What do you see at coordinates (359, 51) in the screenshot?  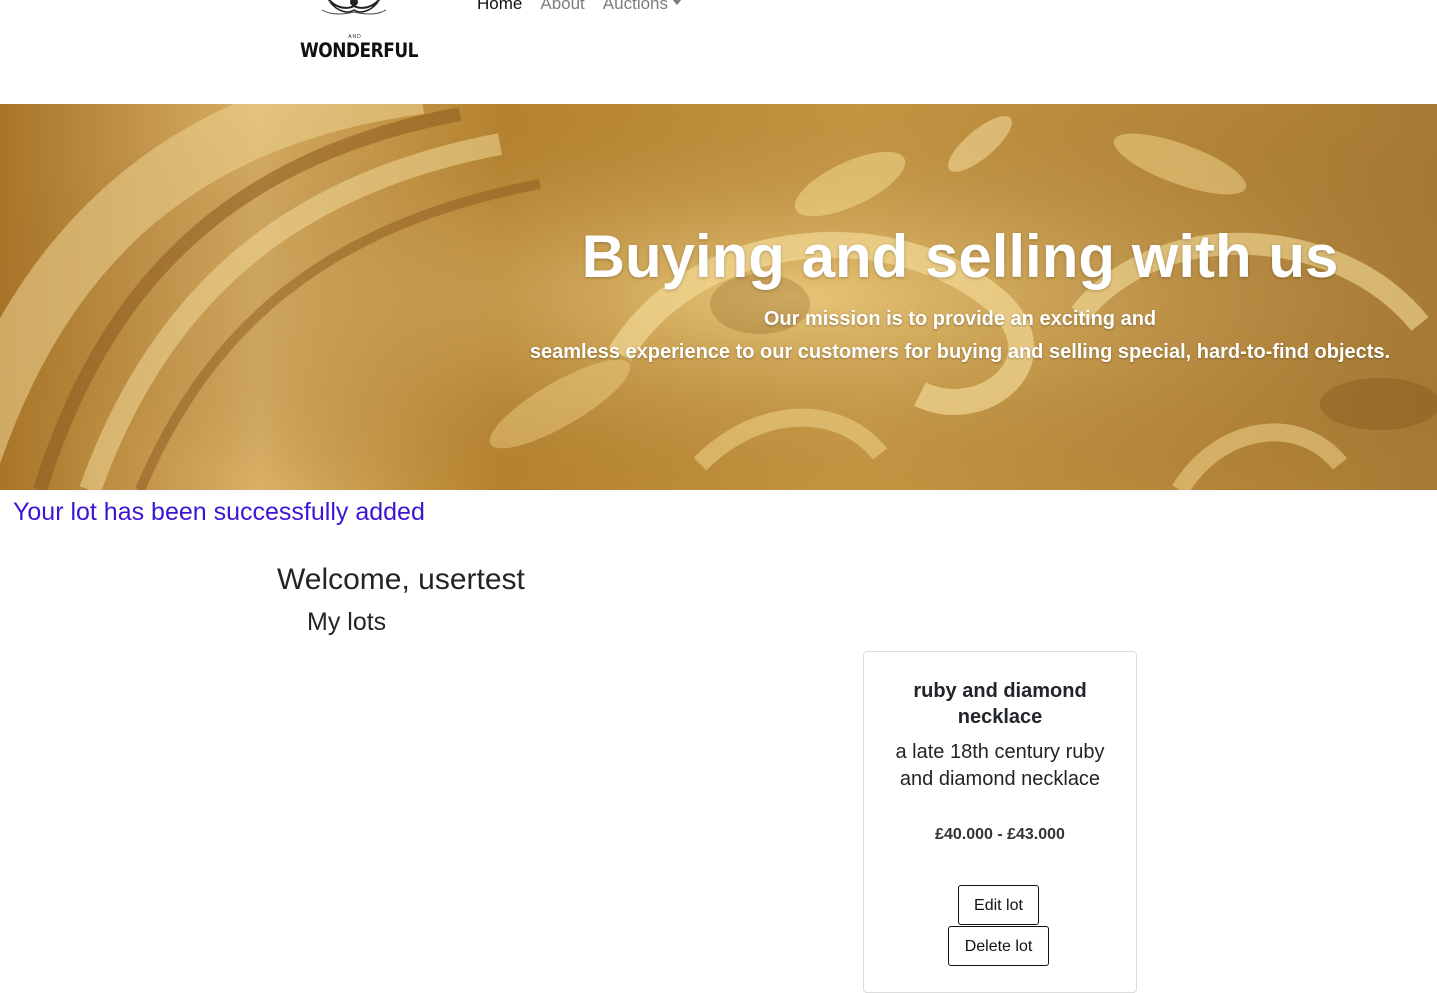 I see `logo-wordmark: WONDERFUL` at bounding box center [359, 51].